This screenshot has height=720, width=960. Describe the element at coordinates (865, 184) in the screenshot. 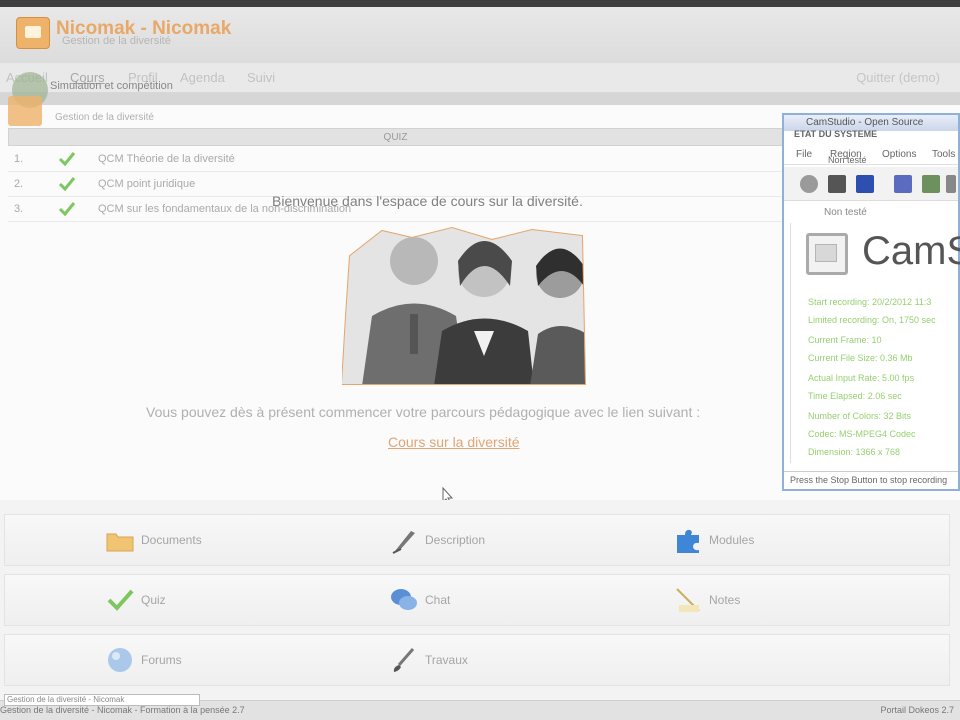

I see `stop-icon` at that location.